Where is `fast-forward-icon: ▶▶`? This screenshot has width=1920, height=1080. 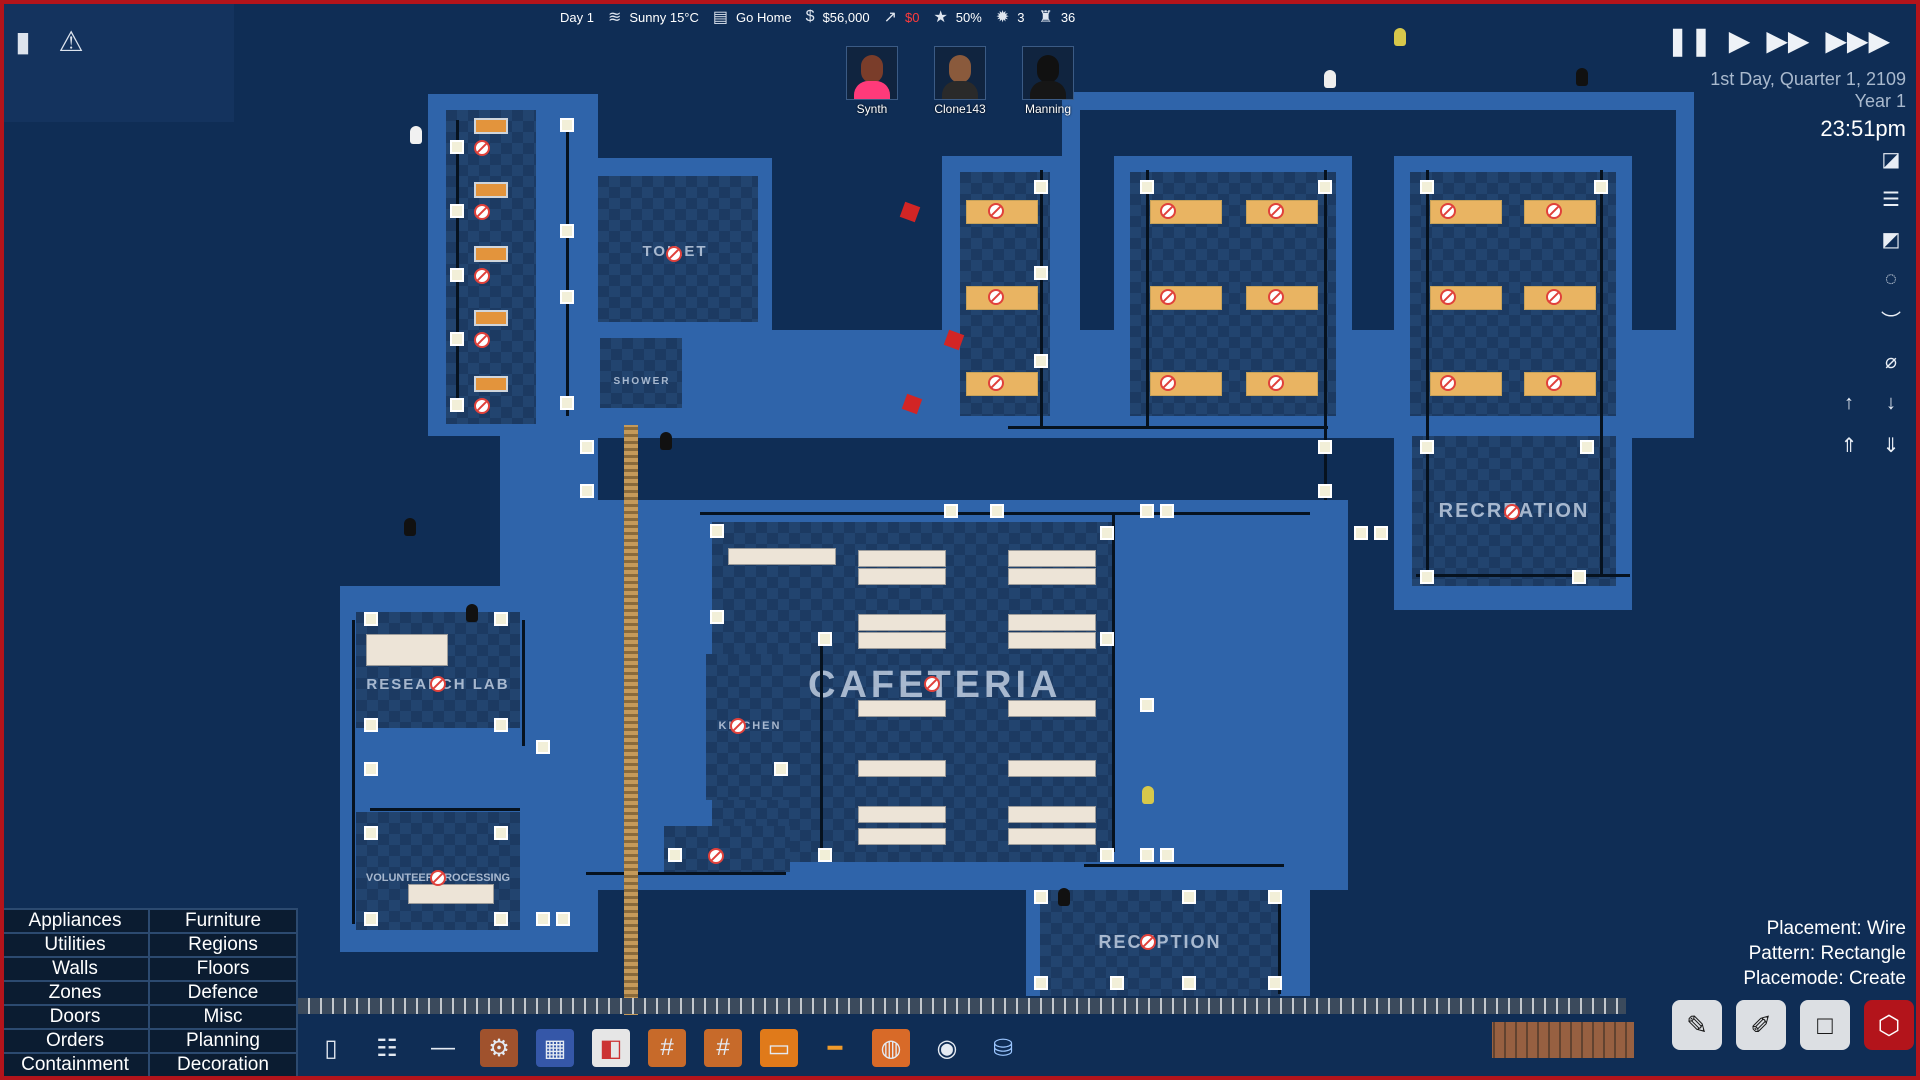
fast-forward-icon: ▶▶ is located at coordinates (1787, 40).